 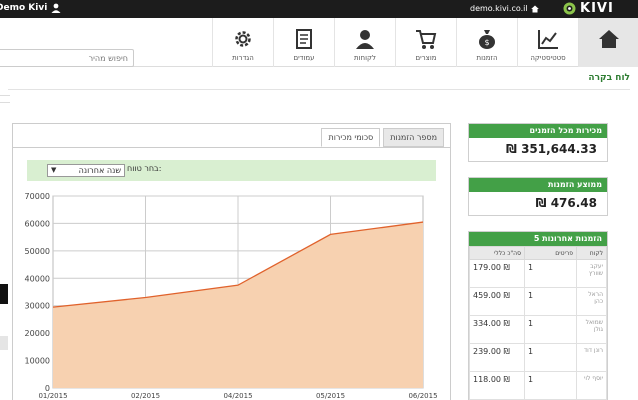 I want to click on table-header-row: סה"כ כללי פריטים לקוח, so click(x=538, y=253).